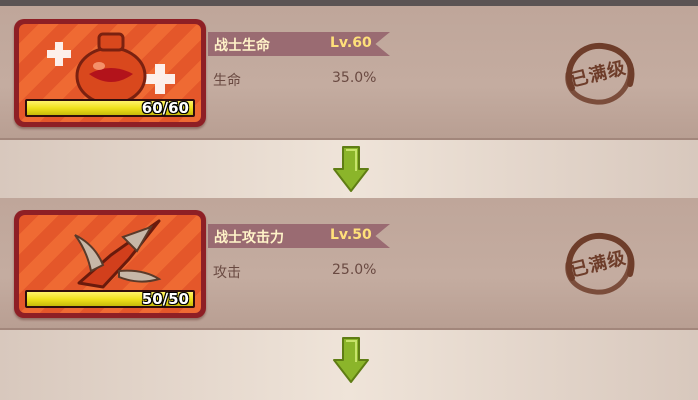  I want to click on progress-text: 60/60, so click(165, 108).